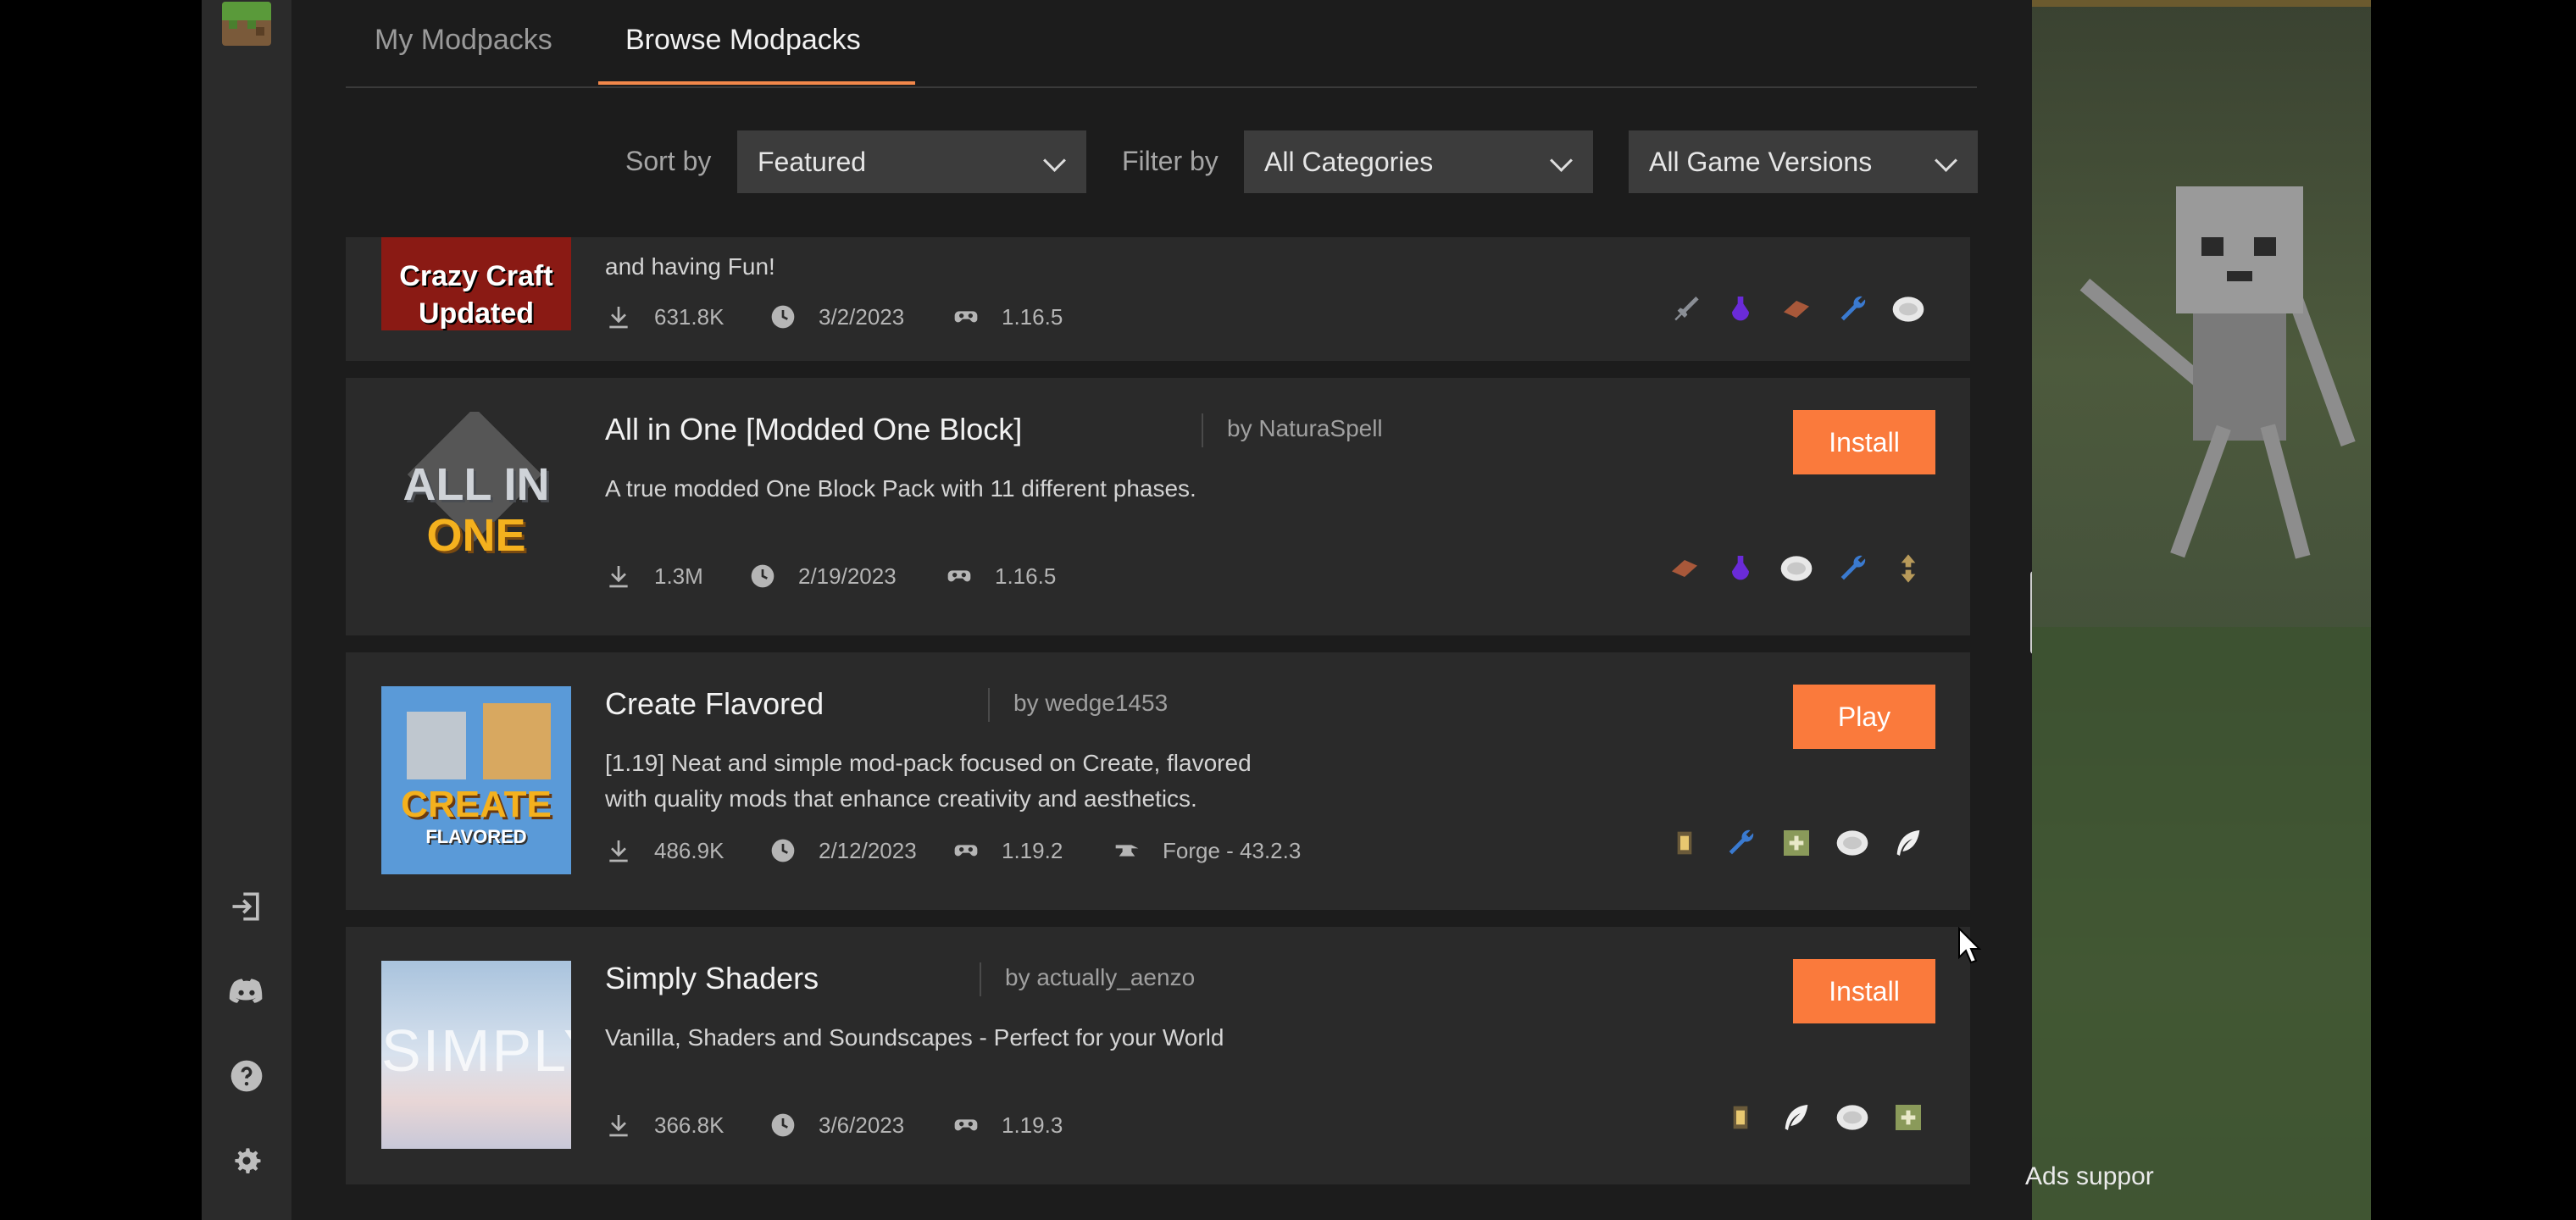 The width and height of the screenshot is (2576, 1220). What do you see at coordinates (247, 991) in the screenshot?
I see `discord-icon` at bounding box center [247, 991].